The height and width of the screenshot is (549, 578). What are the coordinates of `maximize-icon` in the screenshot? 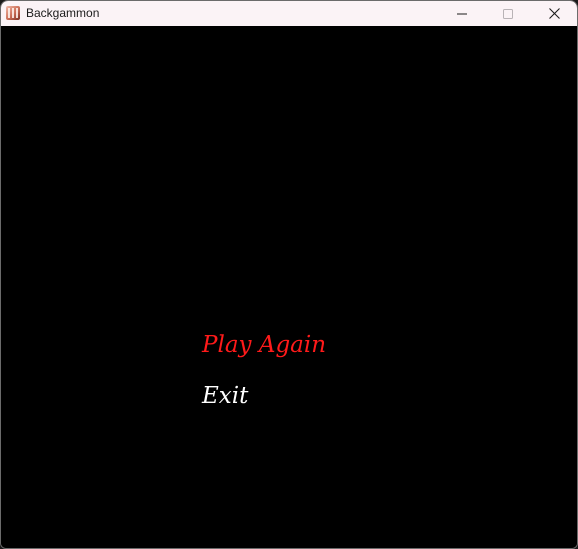 It's located at (508, 13).